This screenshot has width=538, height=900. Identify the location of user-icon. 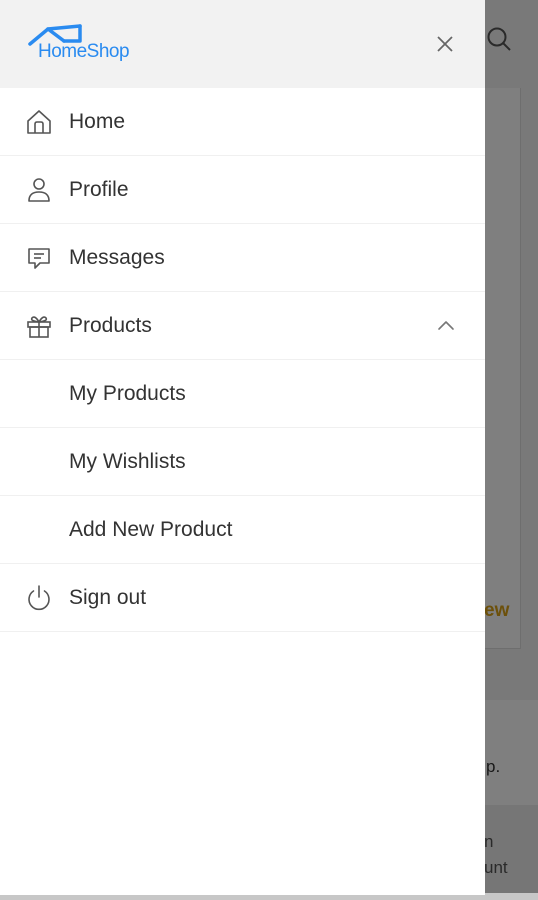
(39, 190).